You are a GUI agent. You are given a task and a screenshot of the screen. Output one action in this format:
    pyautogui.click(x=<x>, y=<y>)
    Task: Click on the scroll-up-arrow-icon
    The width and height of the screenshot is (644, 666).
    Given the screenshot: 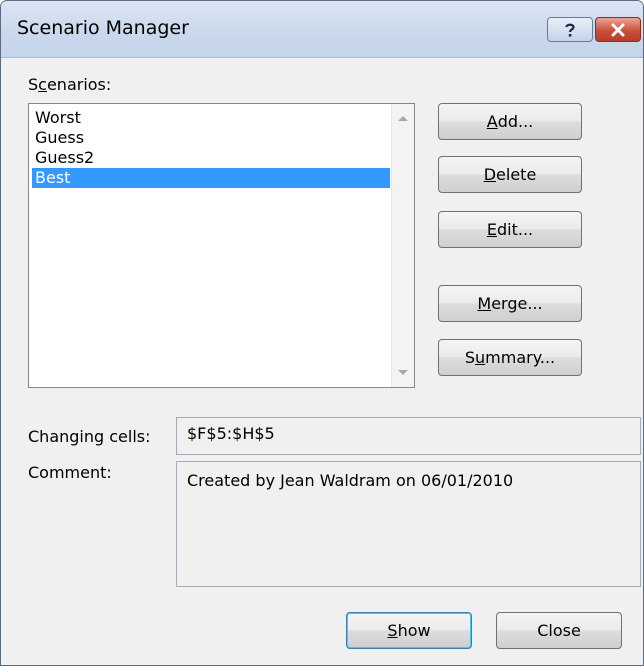 What is the action you would take?
    pyautogui.click(x=403, y=118)
    